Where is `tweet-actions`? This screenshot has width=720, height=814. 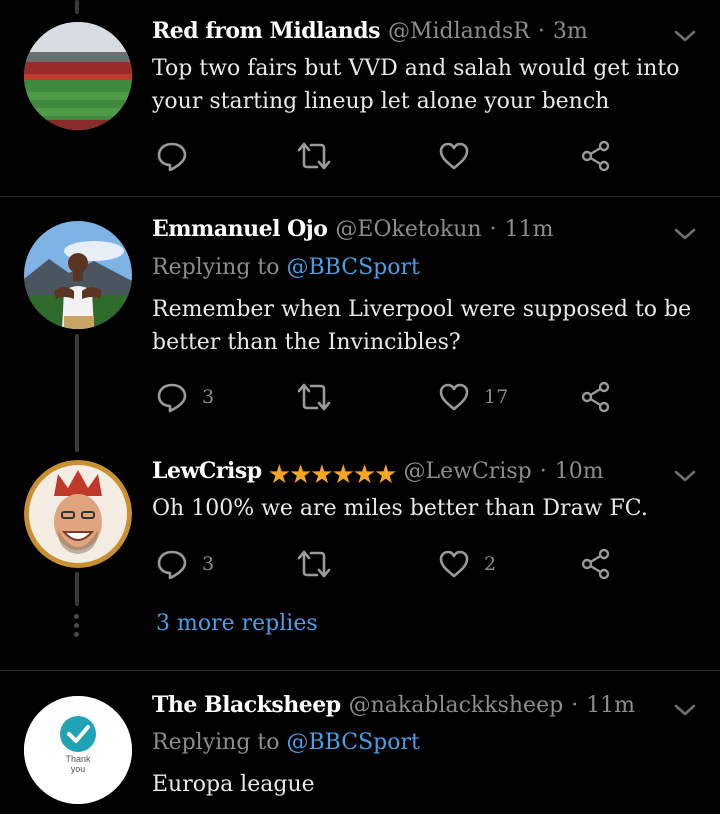 tweet-actions is located at coordinates (391, 156).